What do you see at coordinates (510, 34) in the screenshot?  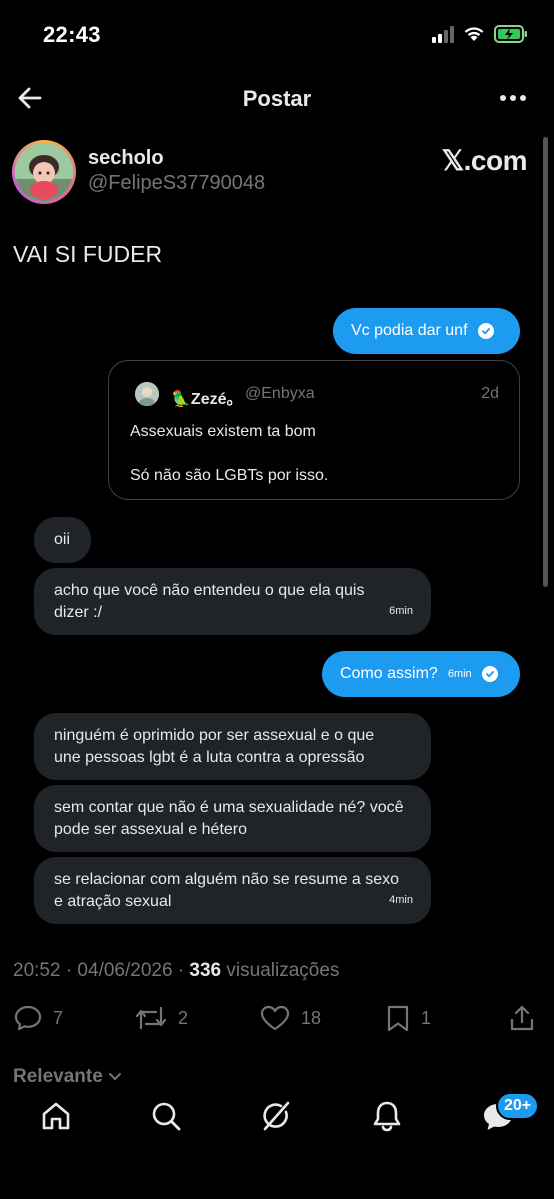 I see `battery-charging-icon` at bounding box center [510, 34].